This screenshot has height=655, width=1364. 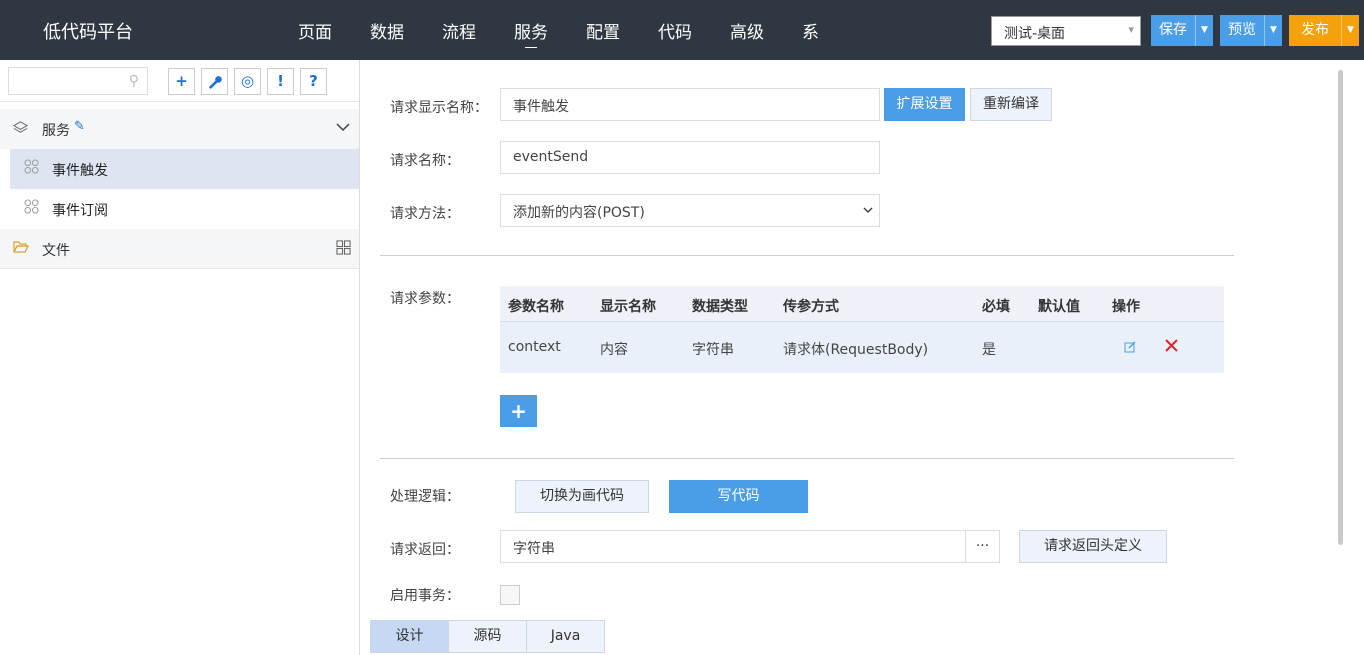 I want to click on help-icon: ?, so click(x=313, y=81).